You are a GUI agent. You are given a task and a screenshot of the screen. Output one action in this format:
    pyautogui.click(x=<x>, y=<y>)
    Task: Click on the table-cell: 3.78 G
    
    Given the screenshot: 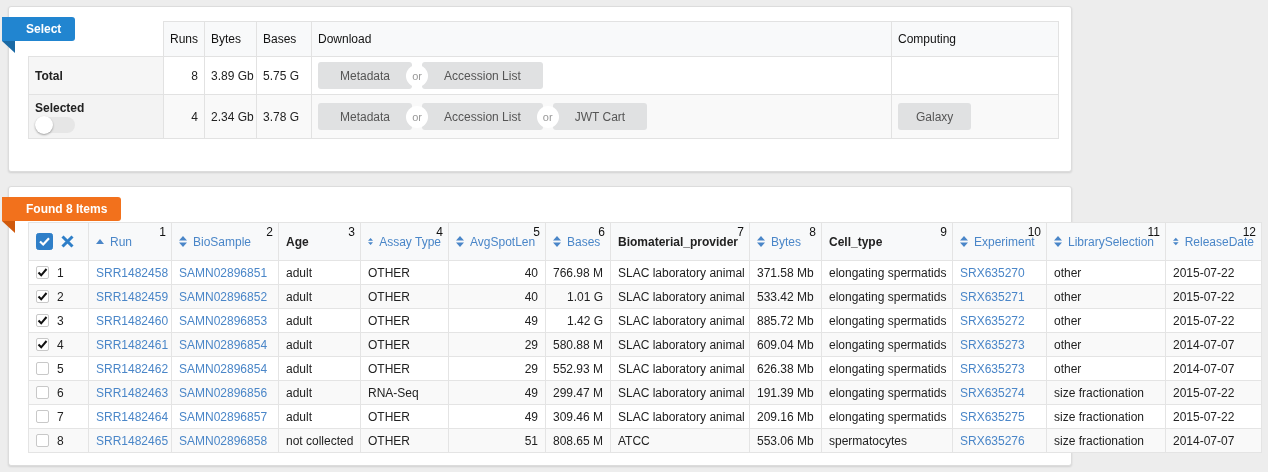 What is the action you would take?
    pyautogui.click(x=284, y=116)
    